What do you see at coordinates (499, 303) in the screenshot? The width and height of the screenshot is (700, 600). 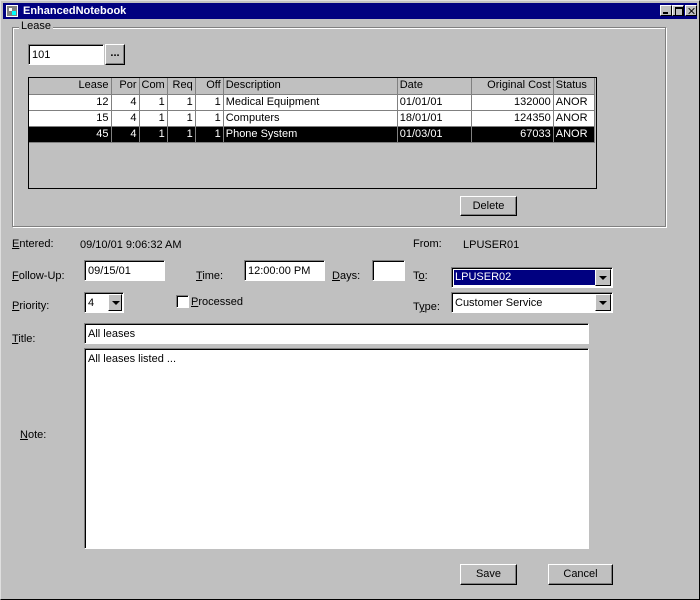 I see `type-combo-value: Customer Service` at bounding box center [499, 303].